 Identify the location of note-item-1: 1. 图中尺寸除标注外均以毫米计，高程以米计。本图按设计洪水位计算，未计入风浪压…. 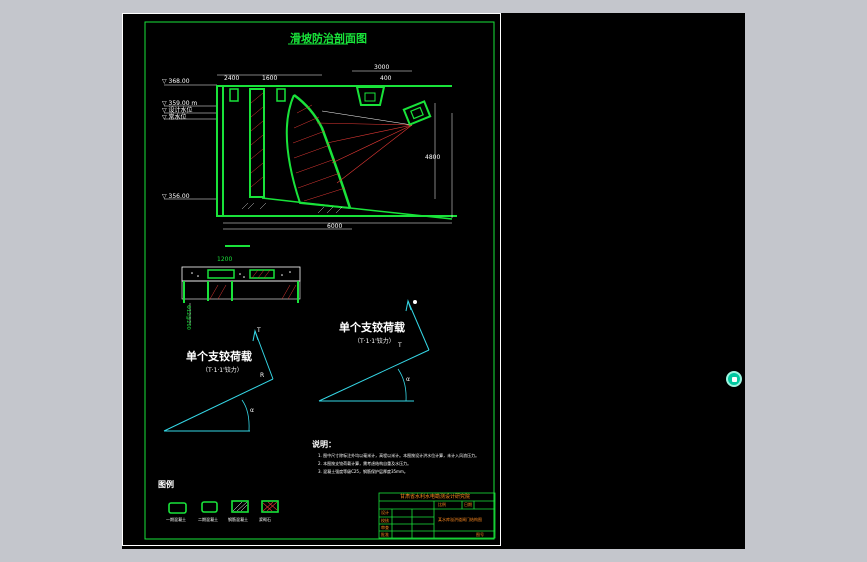
(399, 455).